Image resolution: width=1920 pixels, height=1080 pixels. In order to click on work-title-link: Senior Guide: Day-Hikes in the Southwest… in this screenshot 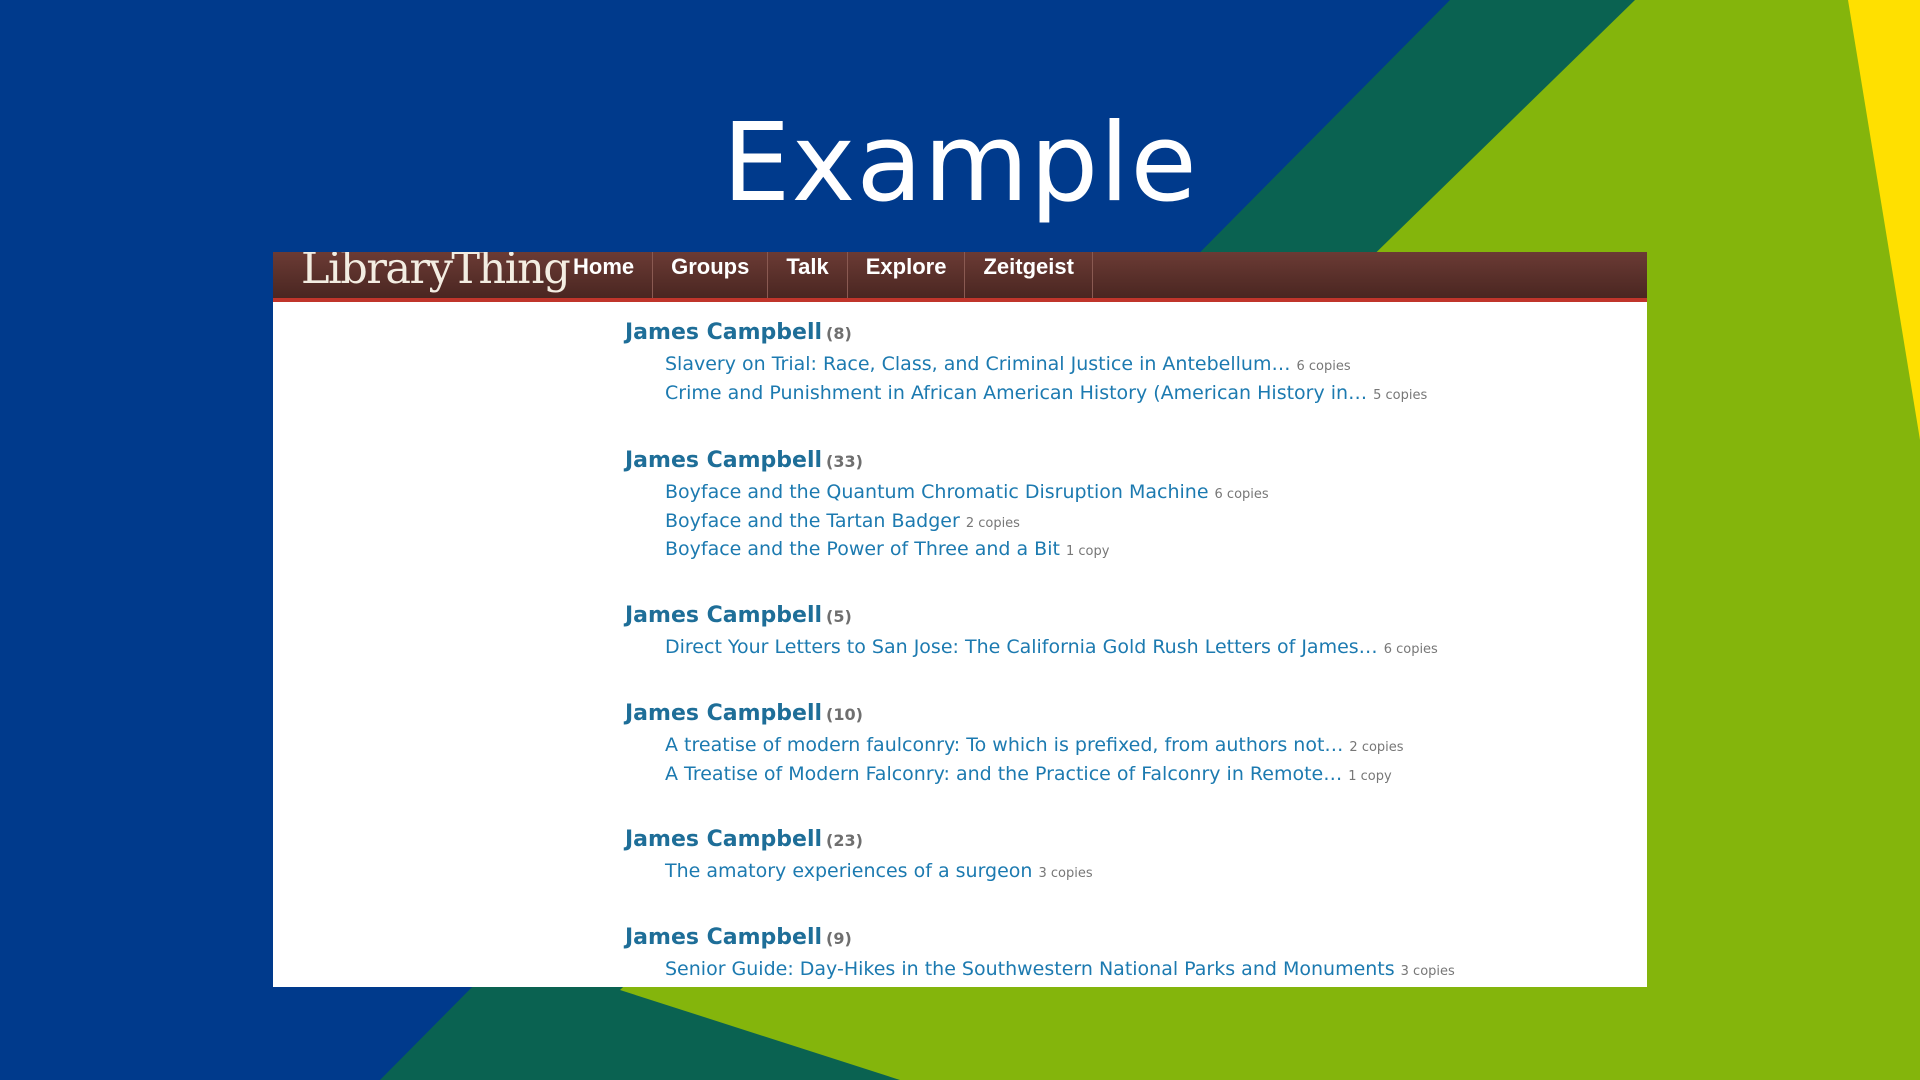, I will do `click(1030, 969)`.